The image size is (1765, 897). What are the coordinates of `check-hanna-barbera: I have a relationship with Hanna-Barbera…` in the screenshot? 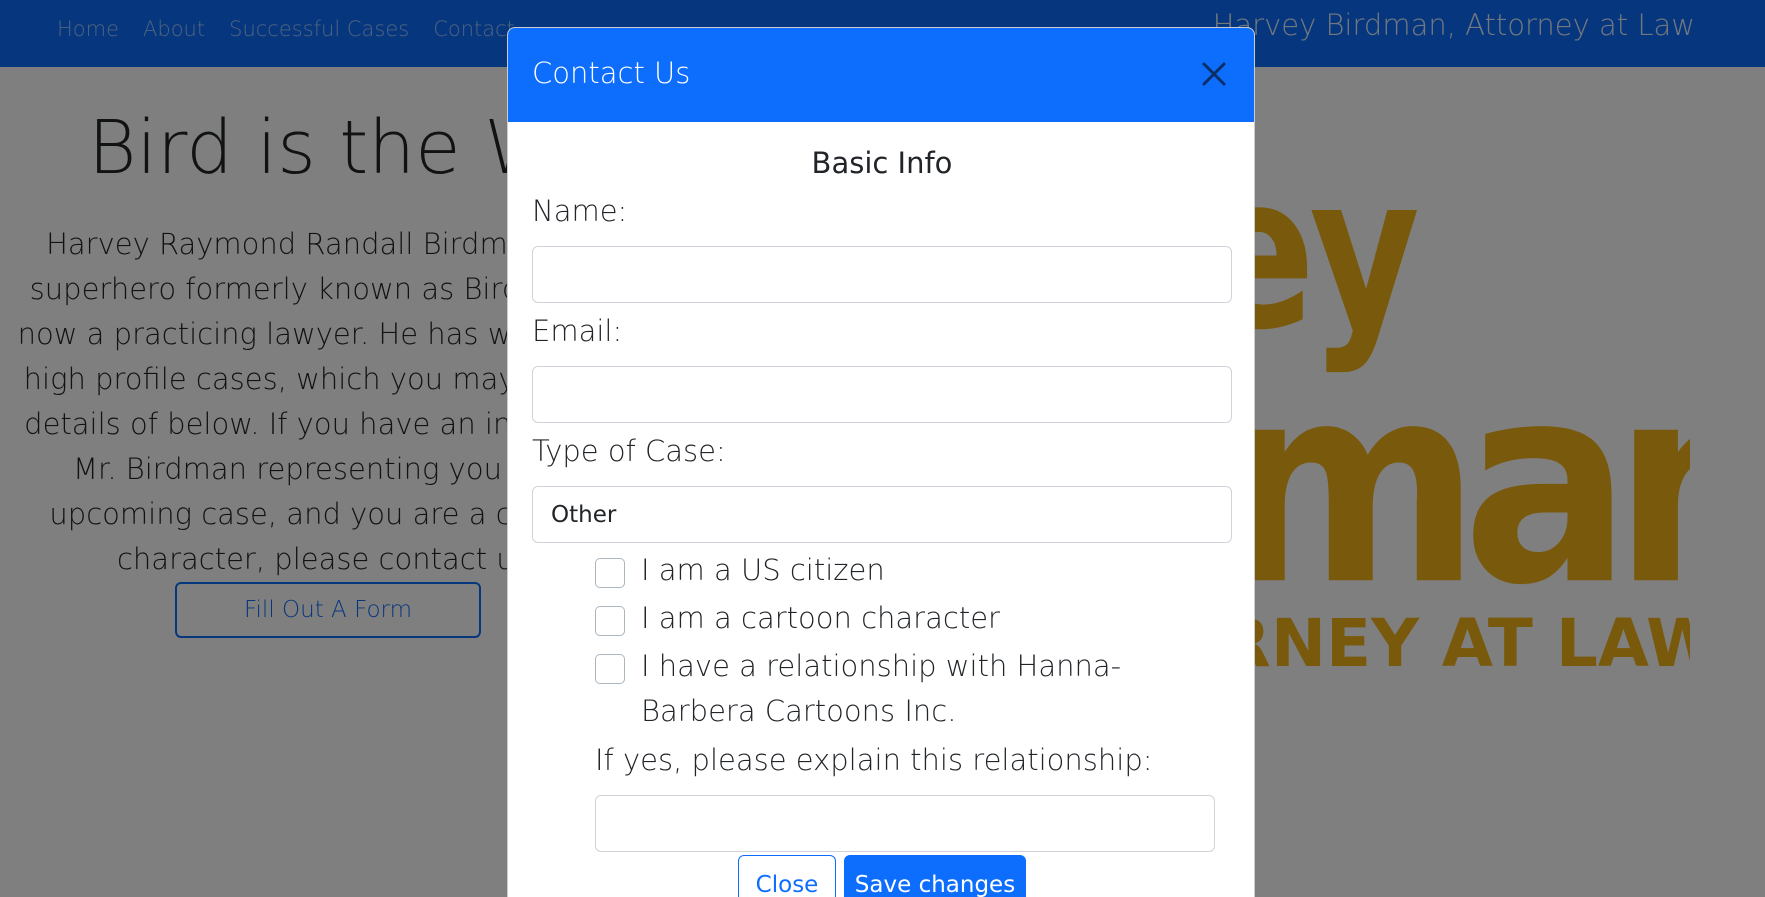 It's located at (898, 691).